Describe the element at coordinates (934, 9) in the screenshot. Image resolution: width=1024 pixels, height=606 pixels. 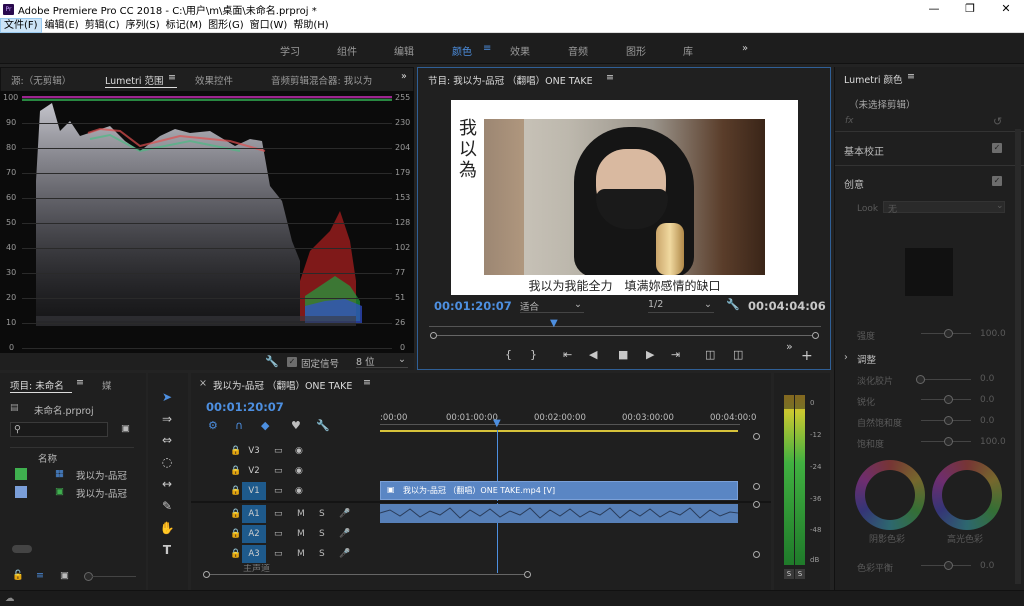
I see `minimize-button: —` at that location.